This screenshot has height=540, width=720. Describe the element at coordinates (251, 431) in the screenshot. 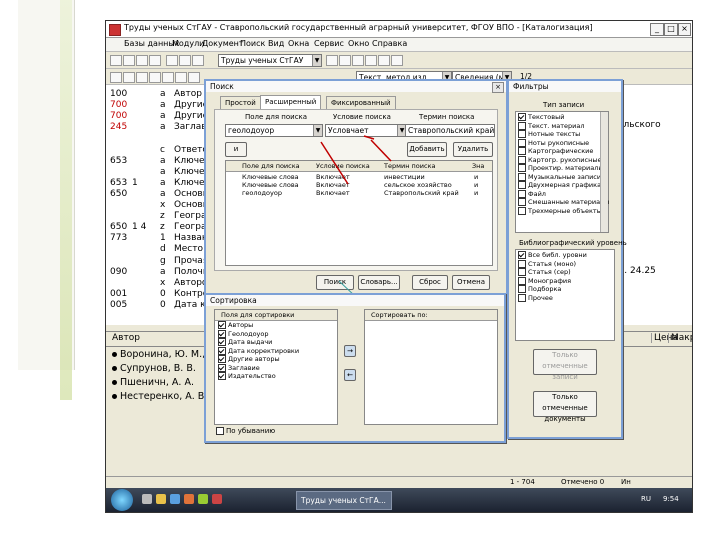

I see `descending-label: По убыванию` at that location.